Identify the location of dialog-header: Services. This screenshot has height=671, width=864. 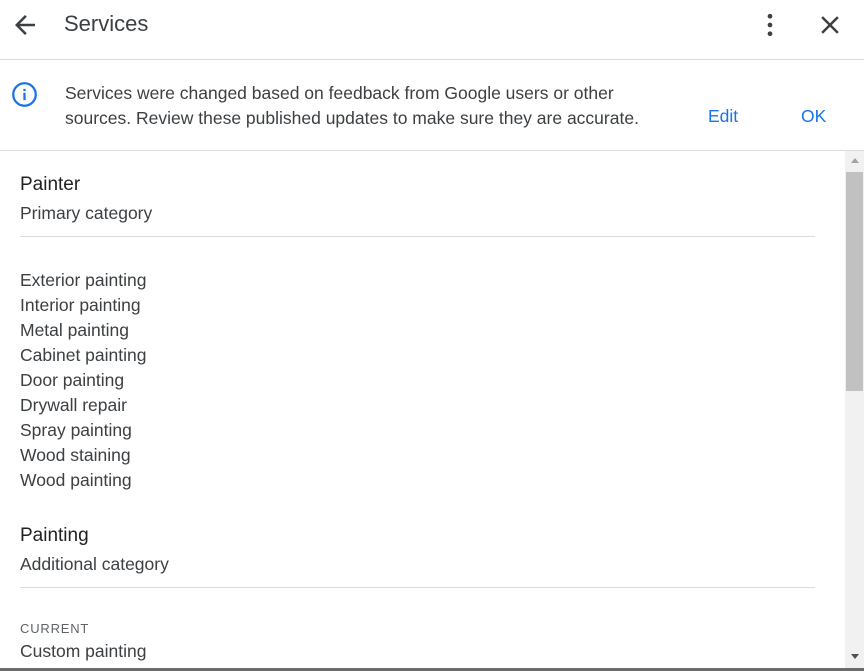
(432, 30).